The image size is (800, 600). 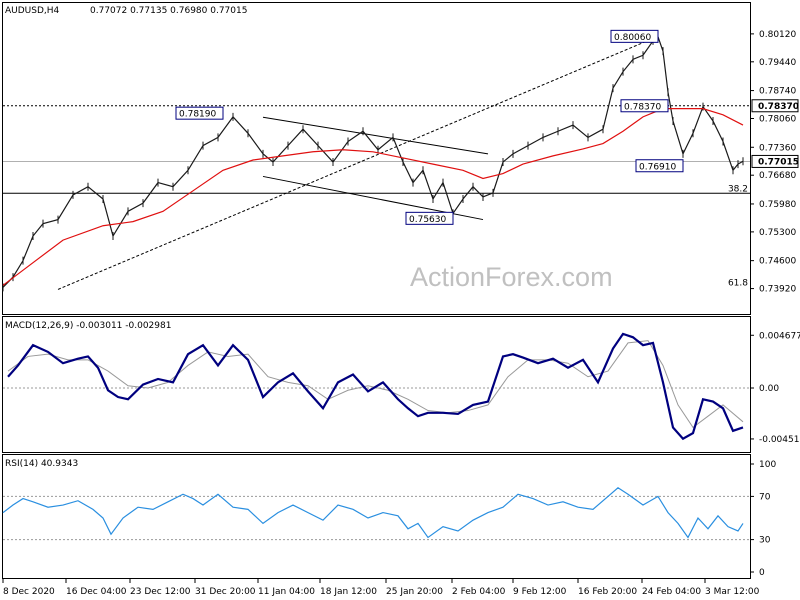 I want to click on level-label-0.76910: 0.76910, so click(x=657, y=167).